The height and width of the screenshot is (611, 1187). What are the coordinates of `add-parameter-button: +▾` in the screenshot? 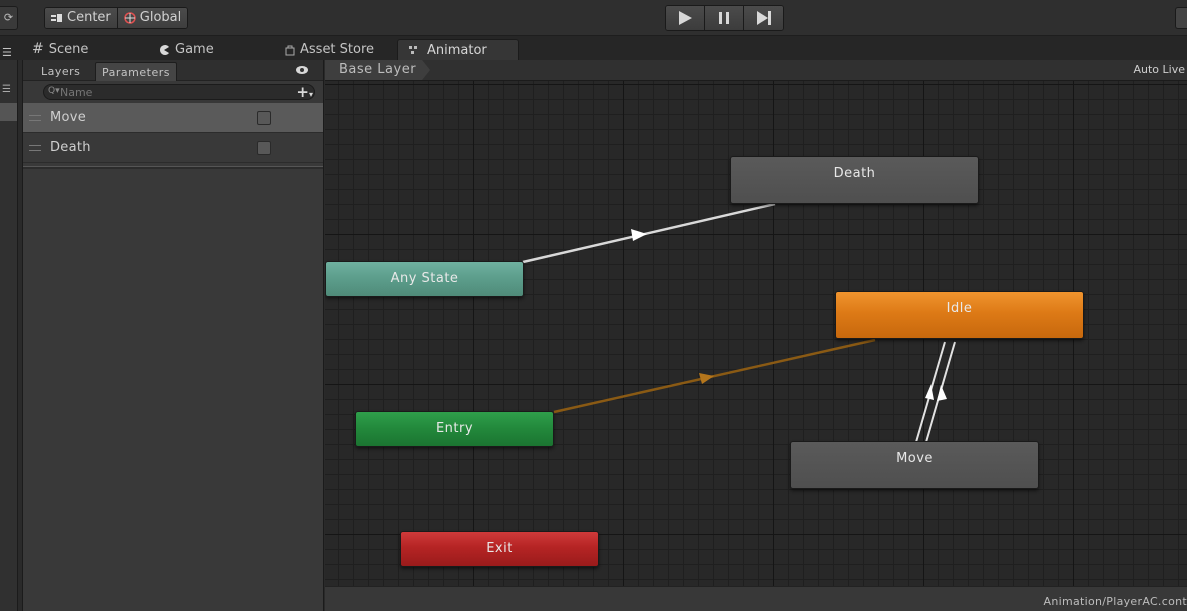 It's located at (304, 93).